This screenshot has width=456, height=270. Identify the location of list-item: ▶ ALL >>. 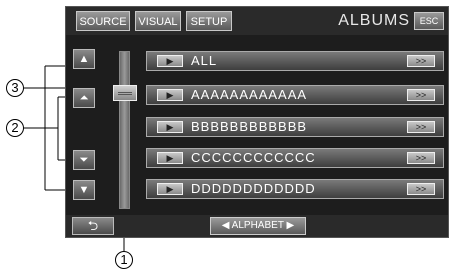
(295, 61).